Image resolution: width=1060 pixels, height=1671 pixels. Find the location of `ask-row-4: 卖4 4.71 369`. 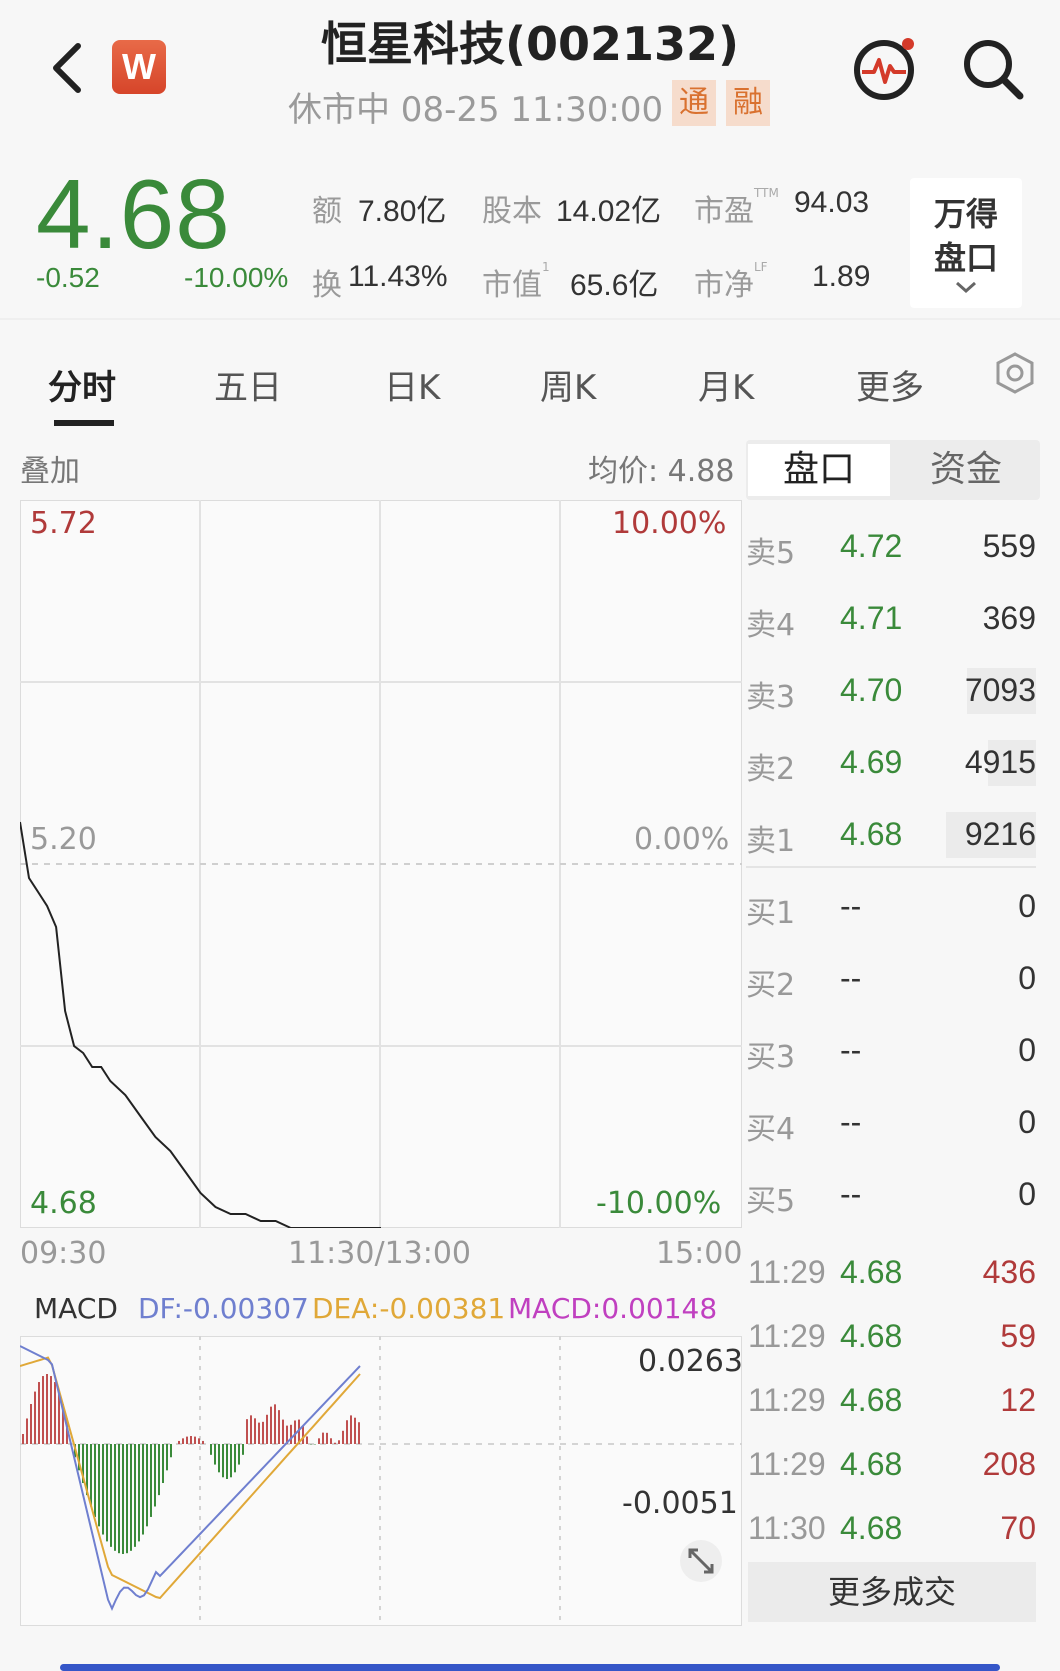

ask-row-4: 卖4 4.71 369 is located at coordinates (891, 622).